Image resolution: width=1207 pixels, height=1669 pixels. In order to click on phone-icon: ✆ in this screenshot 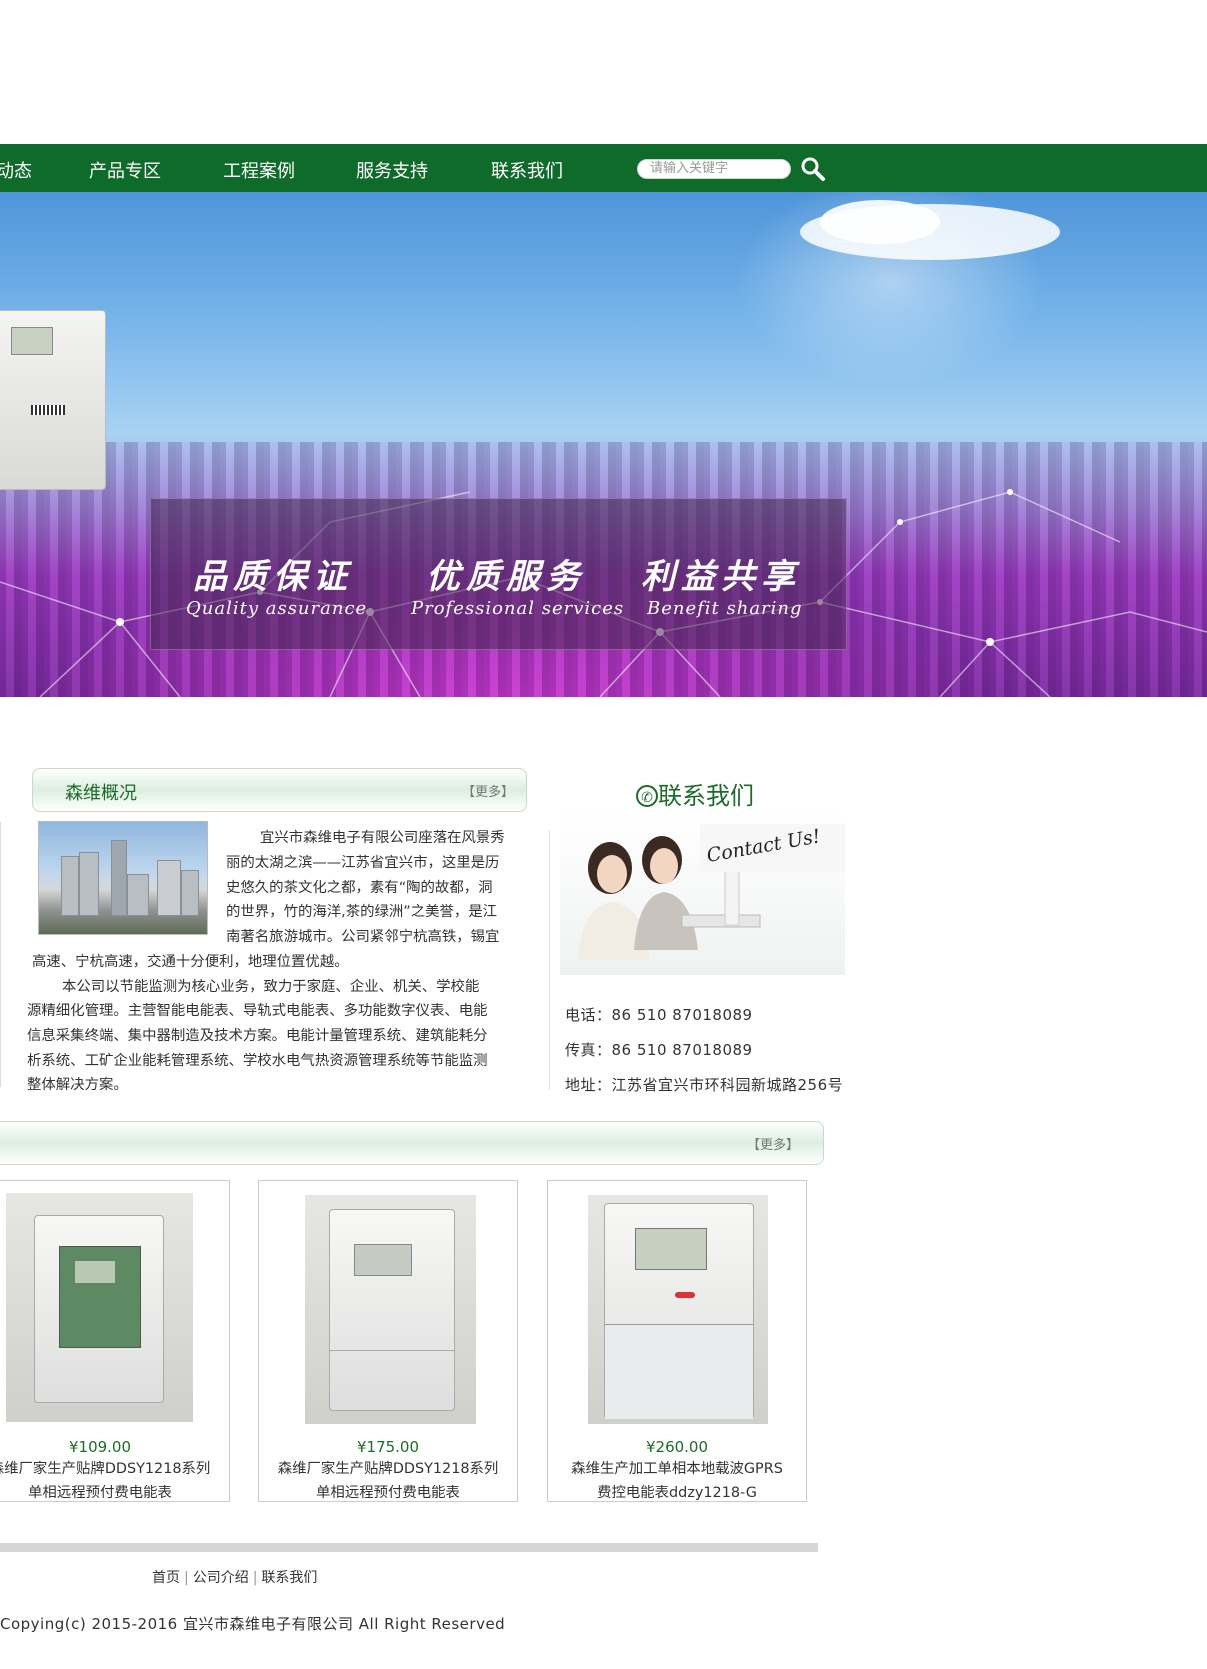, I will do `click(647, 796)`.